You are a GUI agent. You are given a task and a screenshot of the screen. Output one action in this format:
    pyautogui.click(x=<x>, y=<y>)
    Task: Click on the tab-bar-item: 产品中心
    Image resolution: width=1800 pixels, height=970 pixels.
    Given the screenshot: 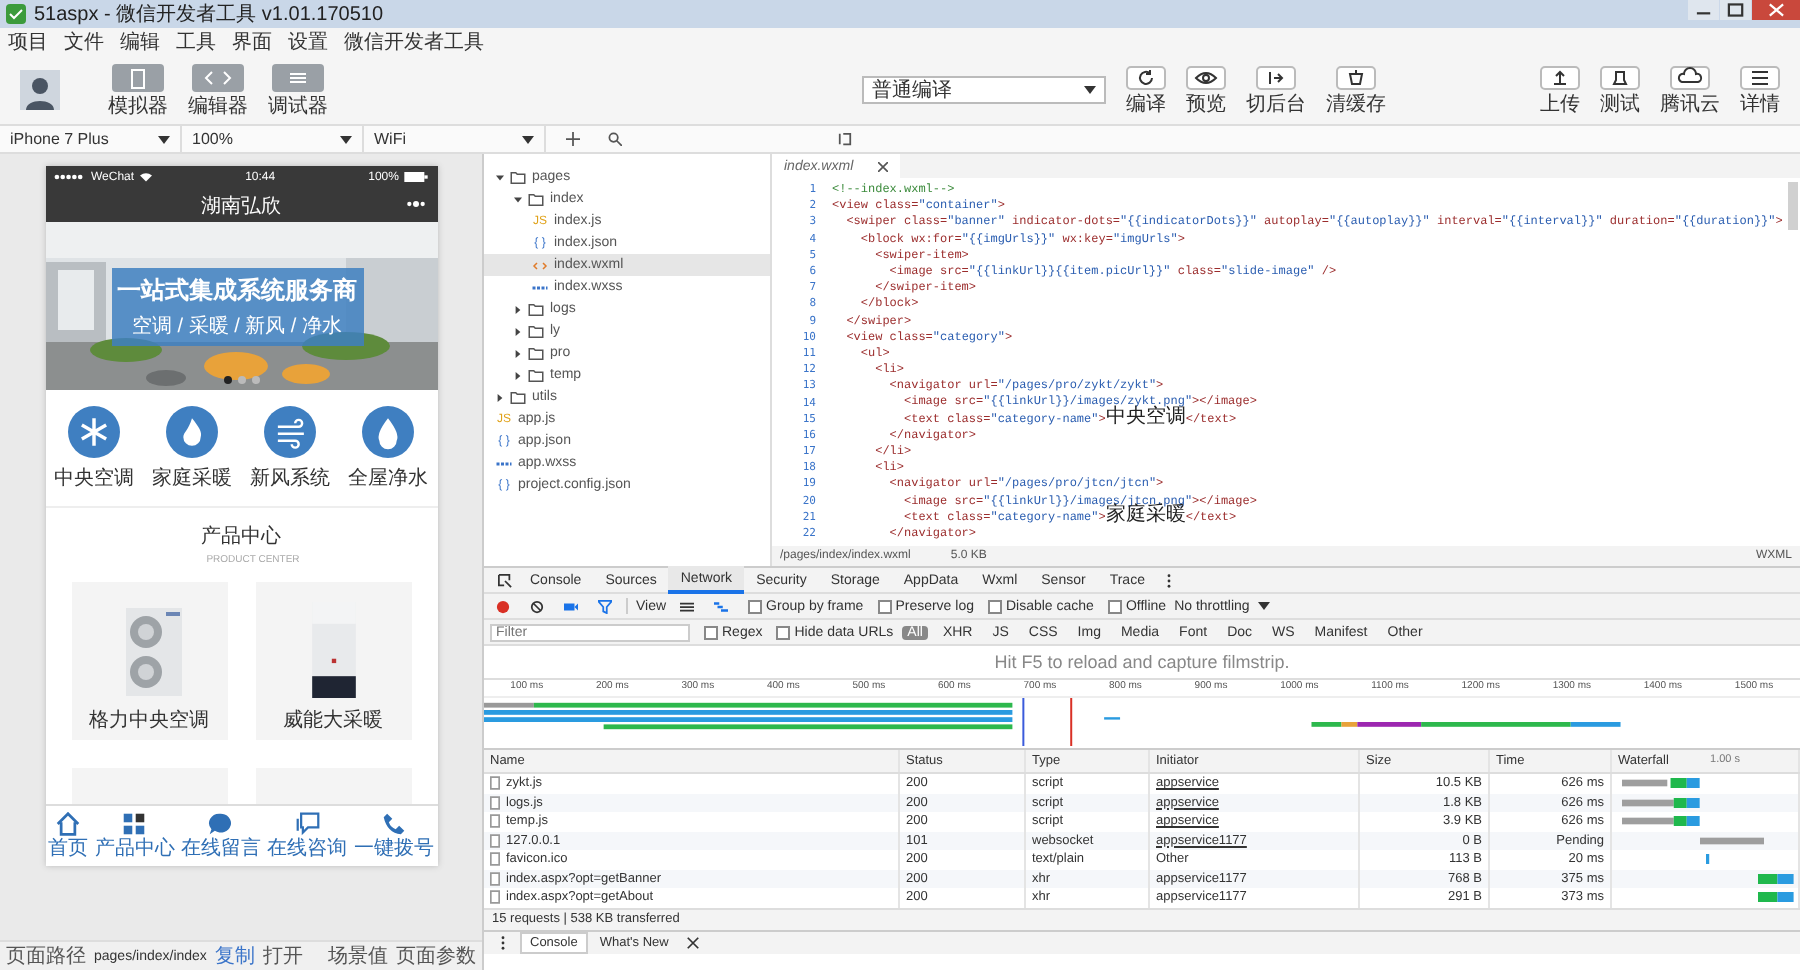 What is the action you would take?
    pyautogui.click(x=134, y=836)
    